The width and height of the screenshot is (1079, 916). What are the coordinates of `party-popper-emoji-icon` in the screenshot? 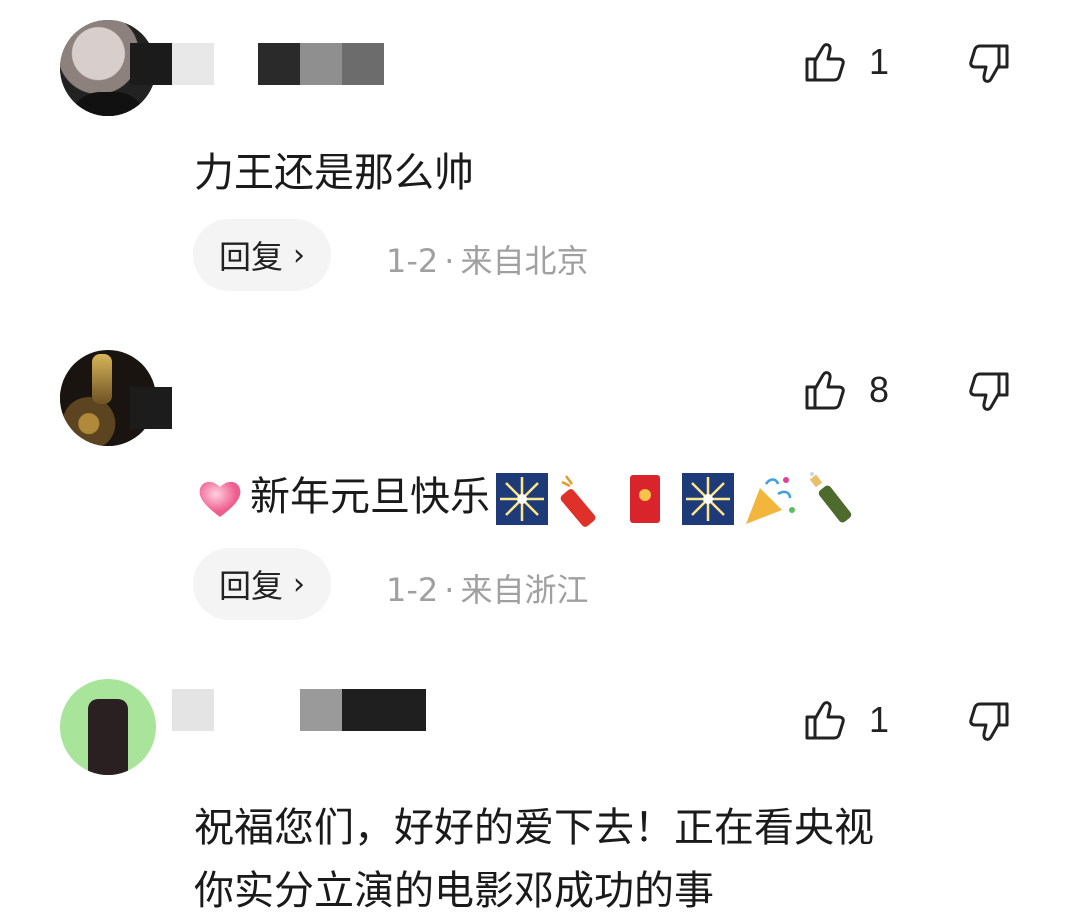 It's located at (770, 500).